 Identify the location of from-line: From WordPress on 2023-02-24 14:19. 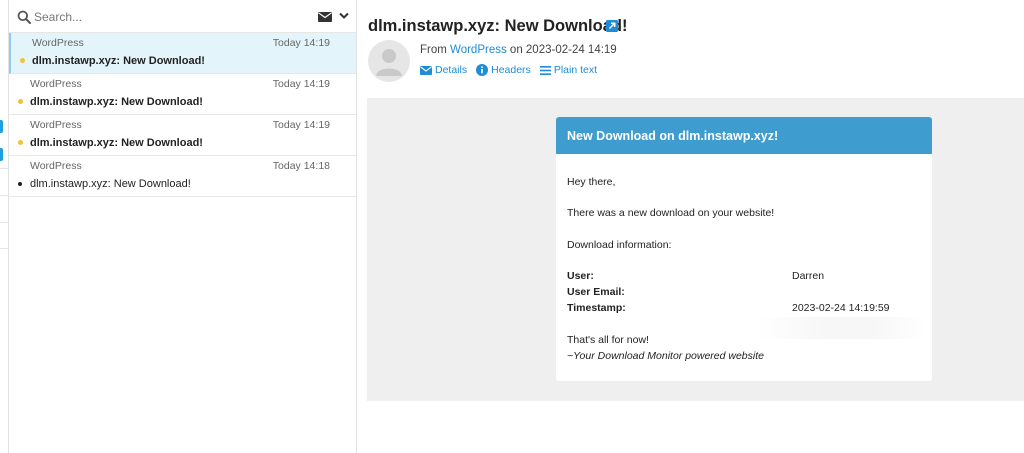
(518, 50).